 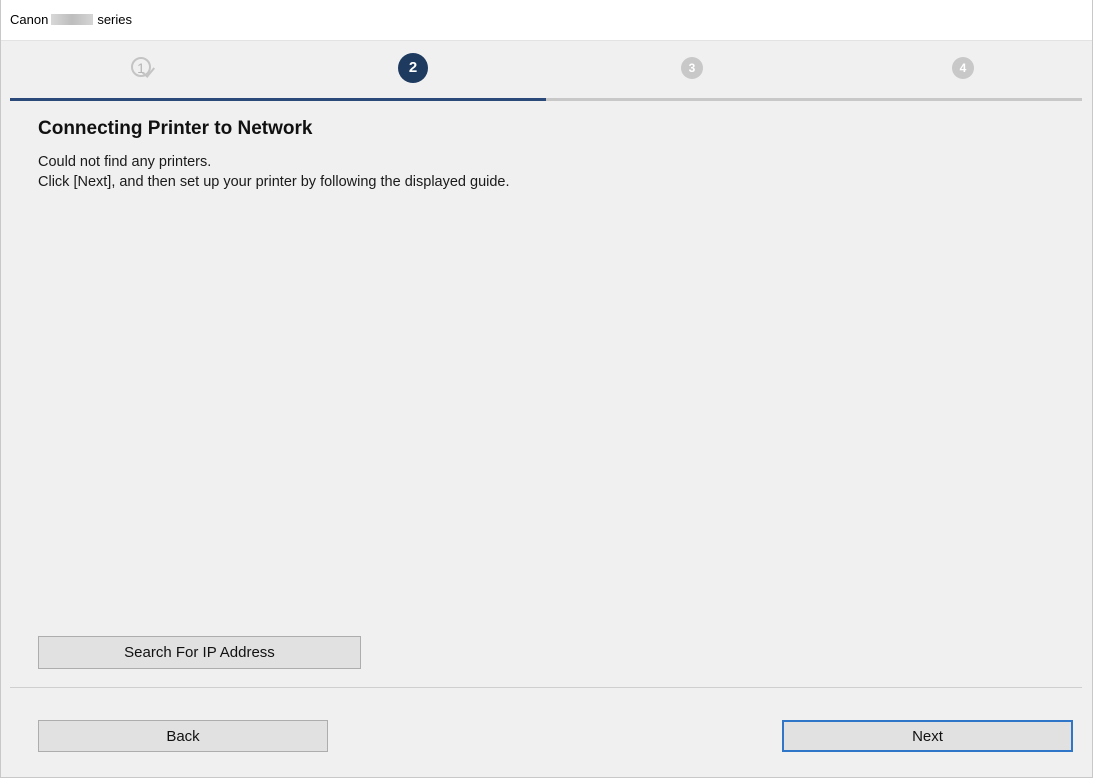 I want to click on progress-track, so click(x=546, y=99).